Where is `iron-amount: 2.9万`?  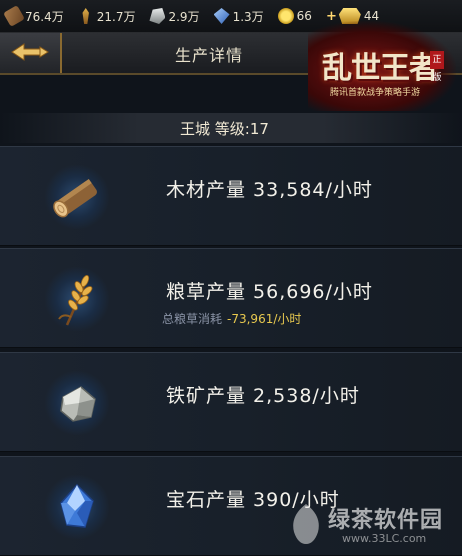
iron-amount: 2.9万 is located at coordinates (184, 16).